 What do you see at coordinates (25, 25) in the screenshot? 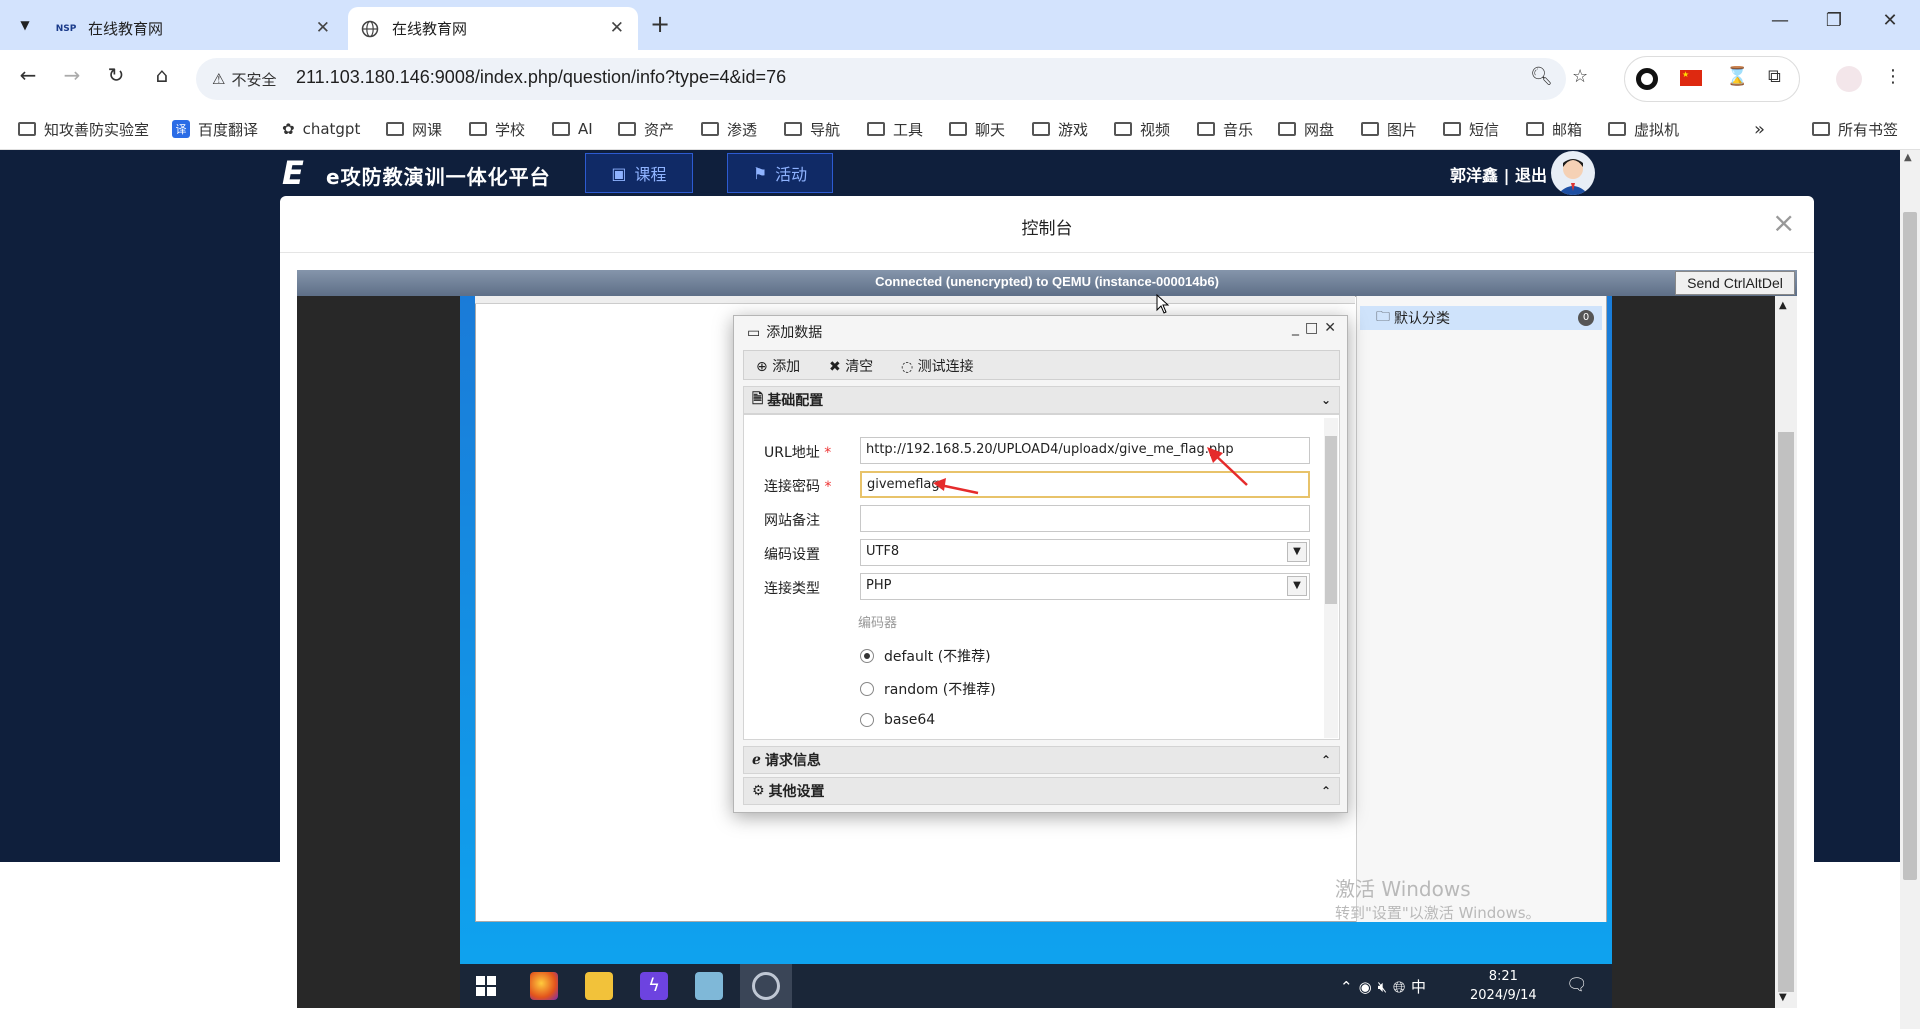
I see `tab-search-button: ▼` at bounding box center [25, 25].